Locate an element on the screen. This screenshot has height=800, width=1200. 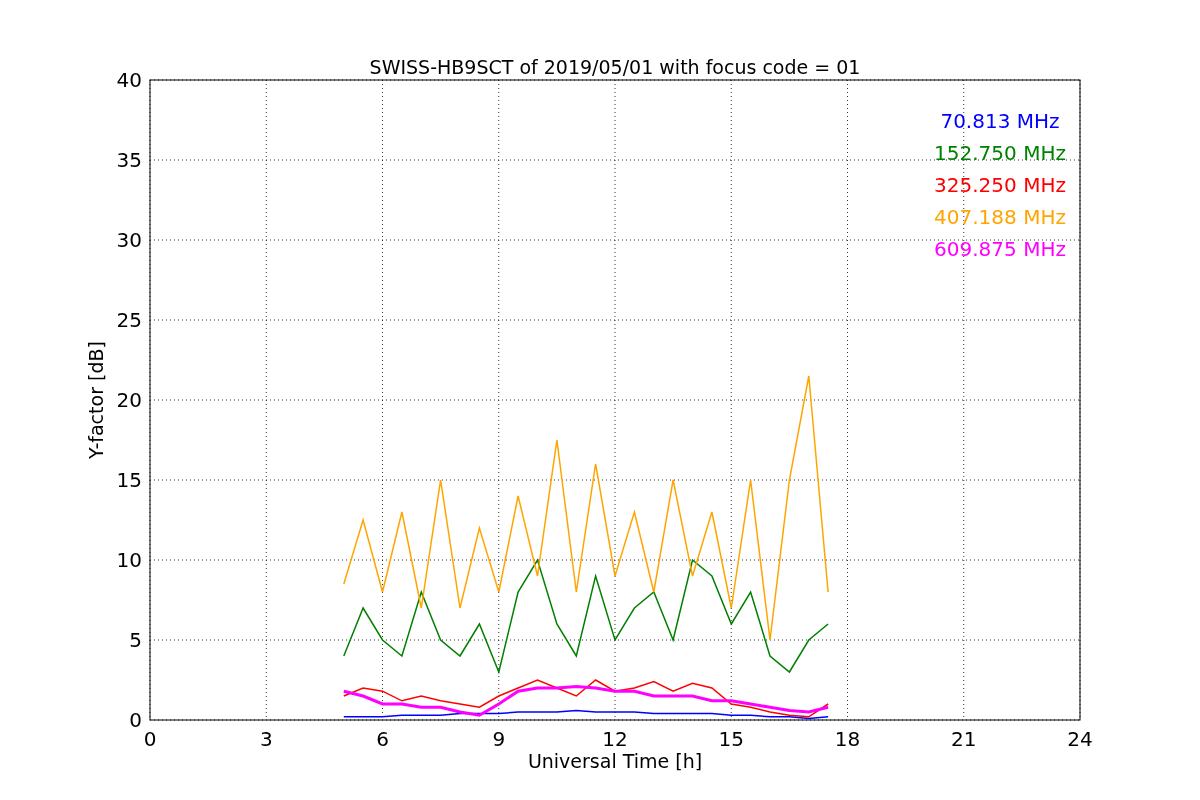
chart-title: SWISS-HB9SCT of 2019/05/01 with focus code = 01 is located at coordinates (615, 67).